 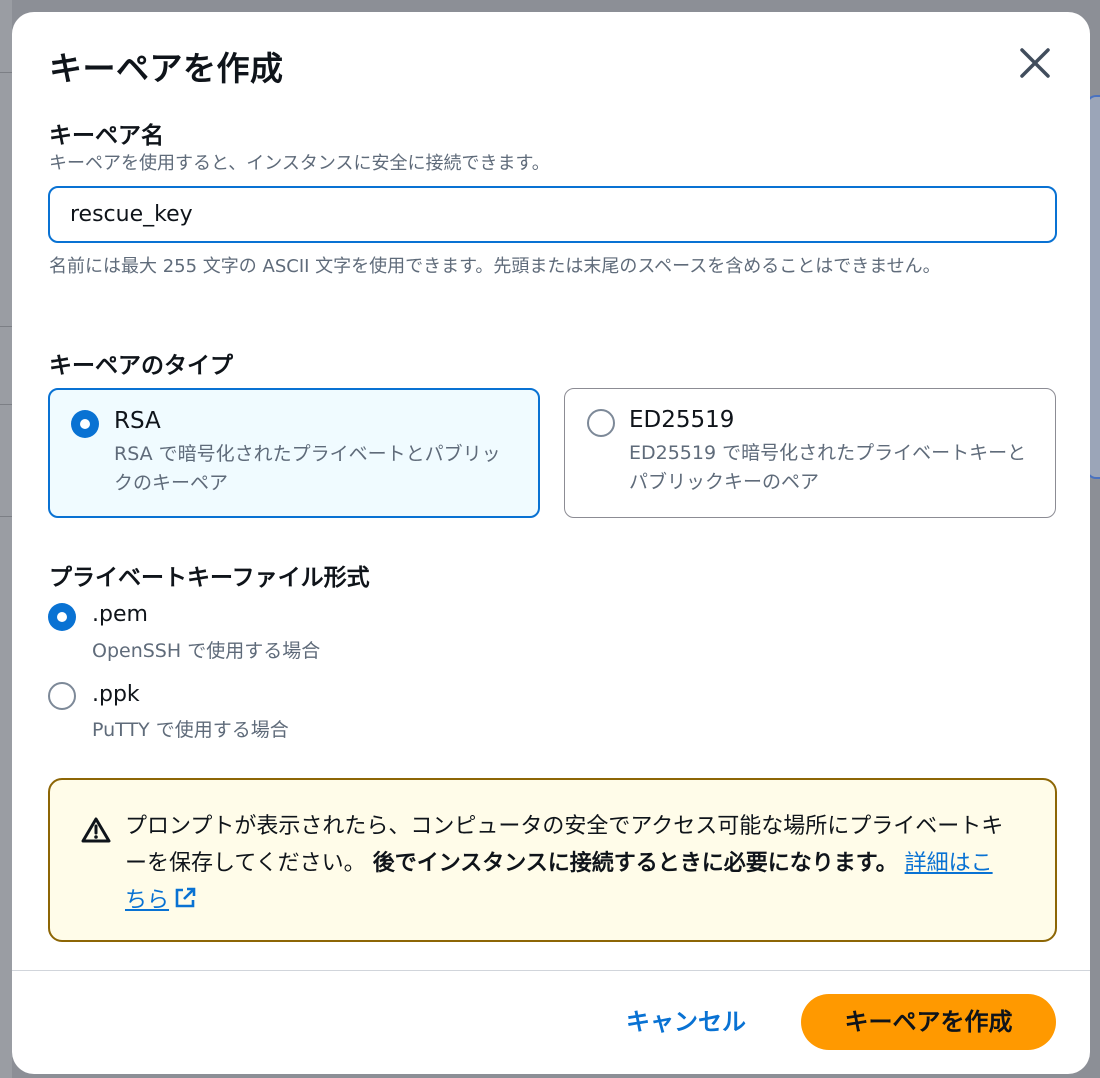 I want to click on format-pem-title: .pem, so click(x=120, y=614).